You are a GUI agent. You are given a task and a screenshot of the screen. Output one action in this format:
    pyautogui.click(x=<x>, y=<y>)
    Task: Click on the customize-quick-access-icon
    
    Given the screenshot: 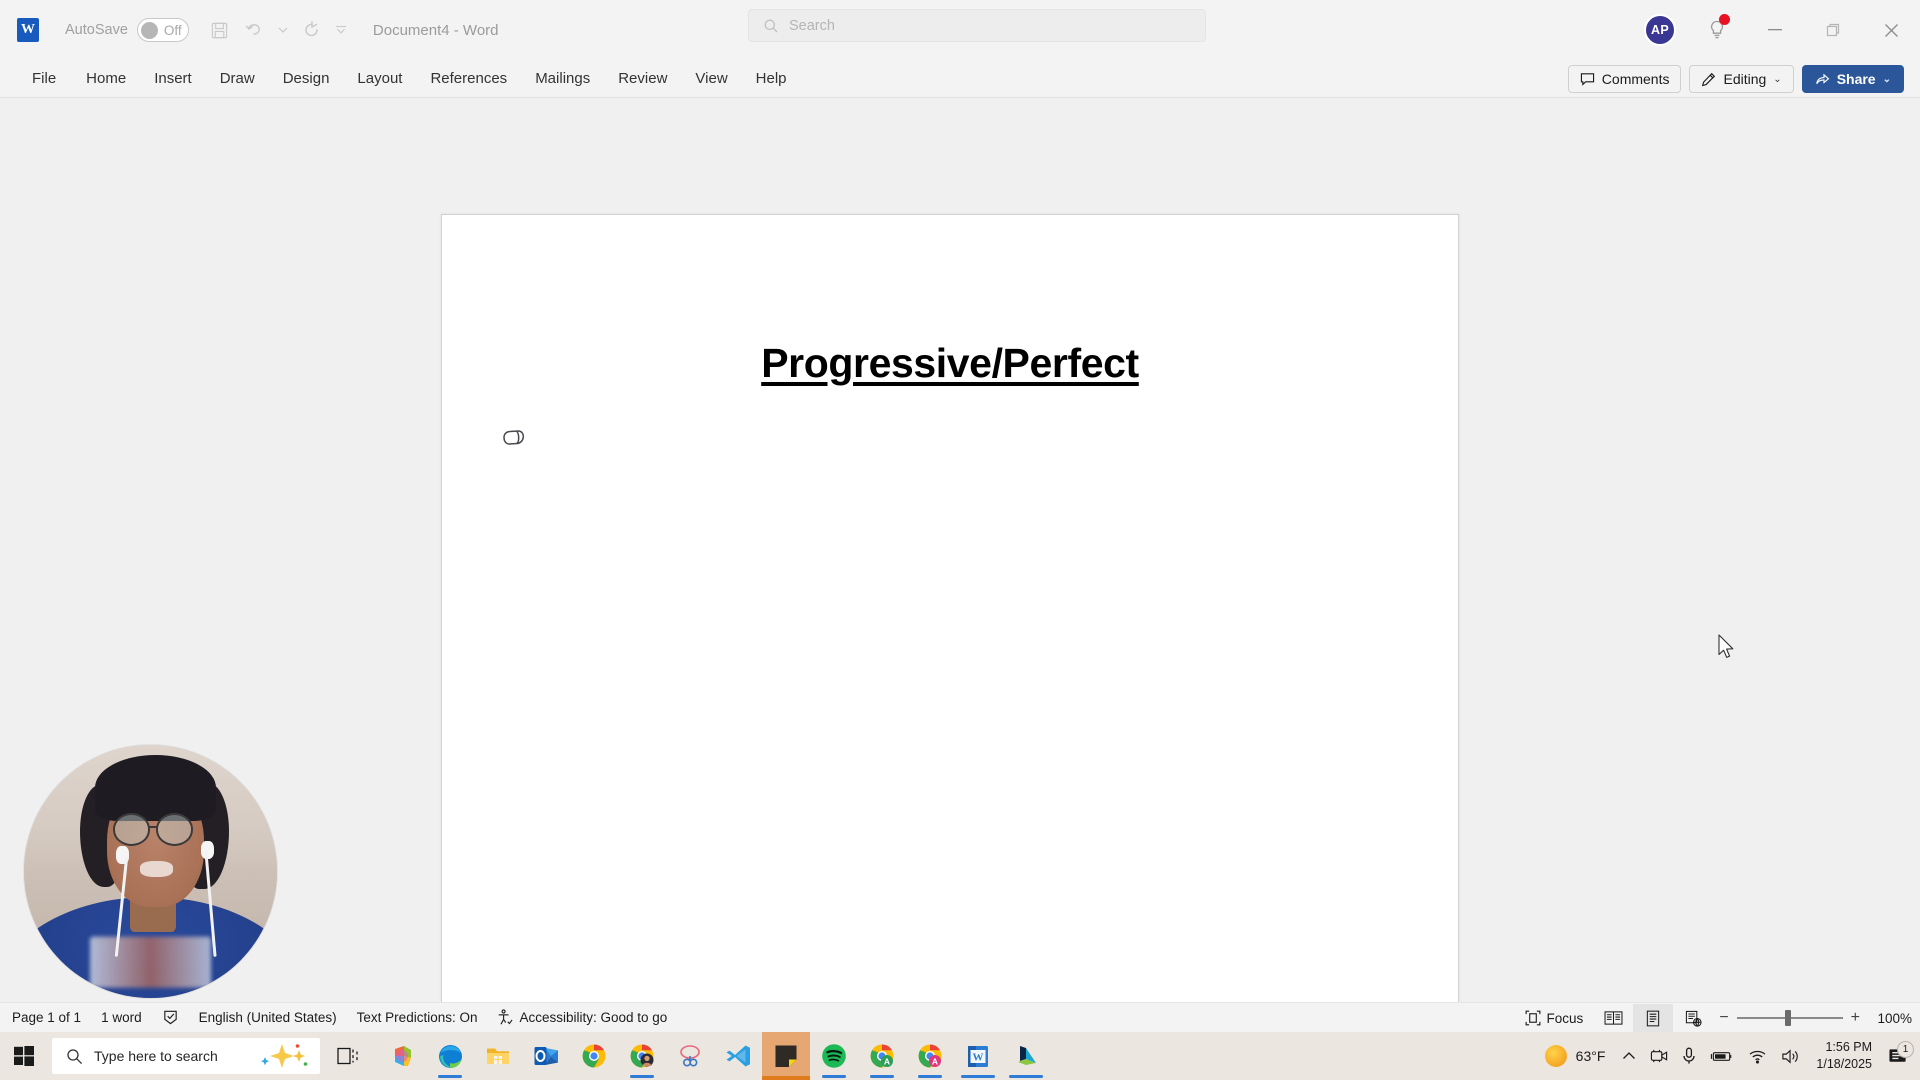 What is the action you would take?
    pyautogui.click(x=341, y=30)
    